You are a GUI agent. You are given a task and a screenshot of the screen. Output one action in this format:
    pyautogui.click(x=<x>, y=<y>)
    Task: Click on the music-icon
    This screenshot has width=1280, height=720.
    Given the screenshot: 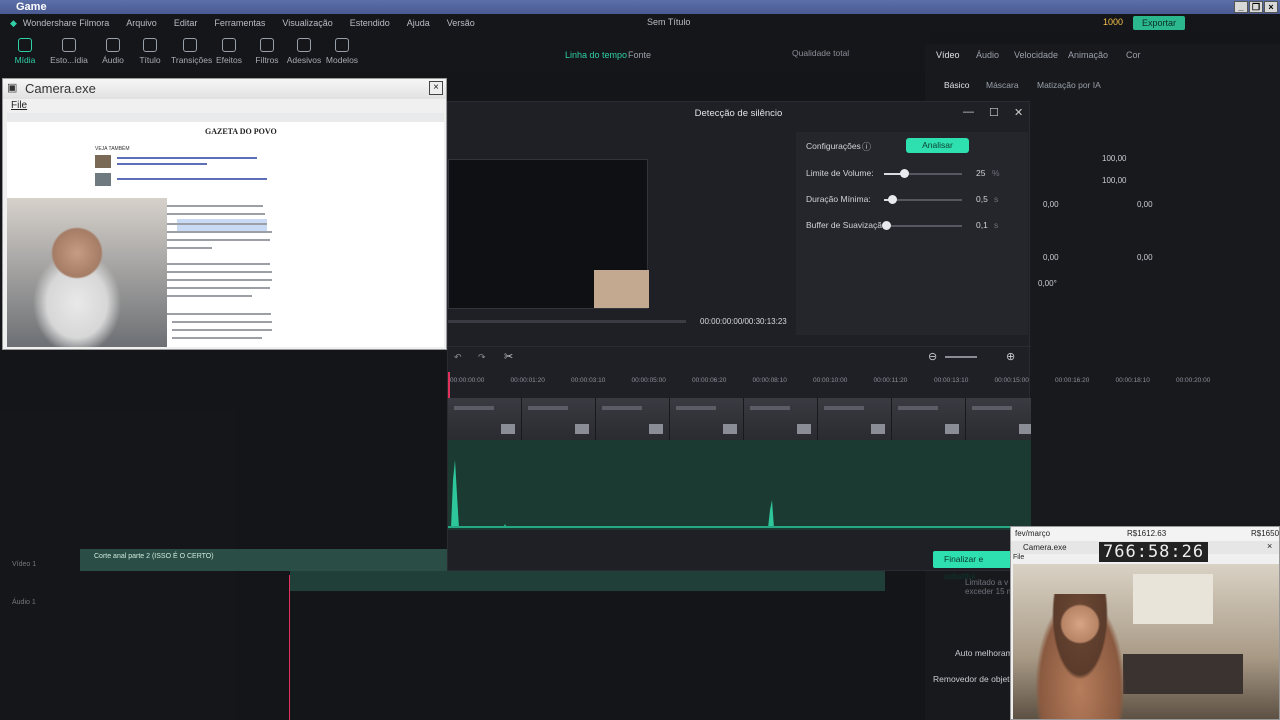 What is the action you would take?
    pyautogui.click(x=113, y=45)
    